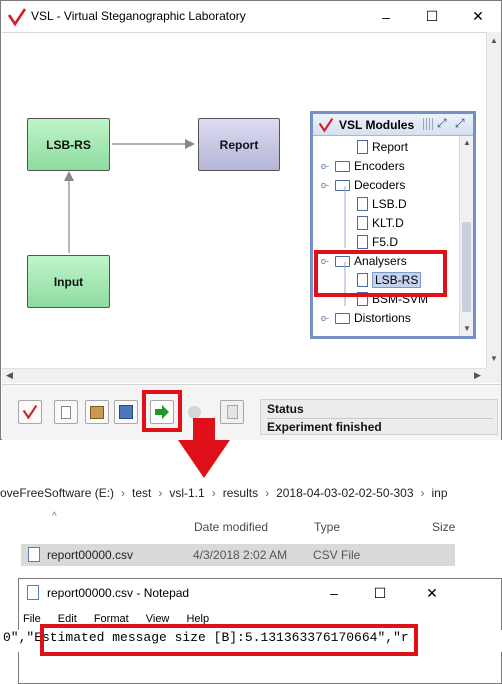  I want to click on node-lsb-rs: LSB-RS, so click(68, 144).